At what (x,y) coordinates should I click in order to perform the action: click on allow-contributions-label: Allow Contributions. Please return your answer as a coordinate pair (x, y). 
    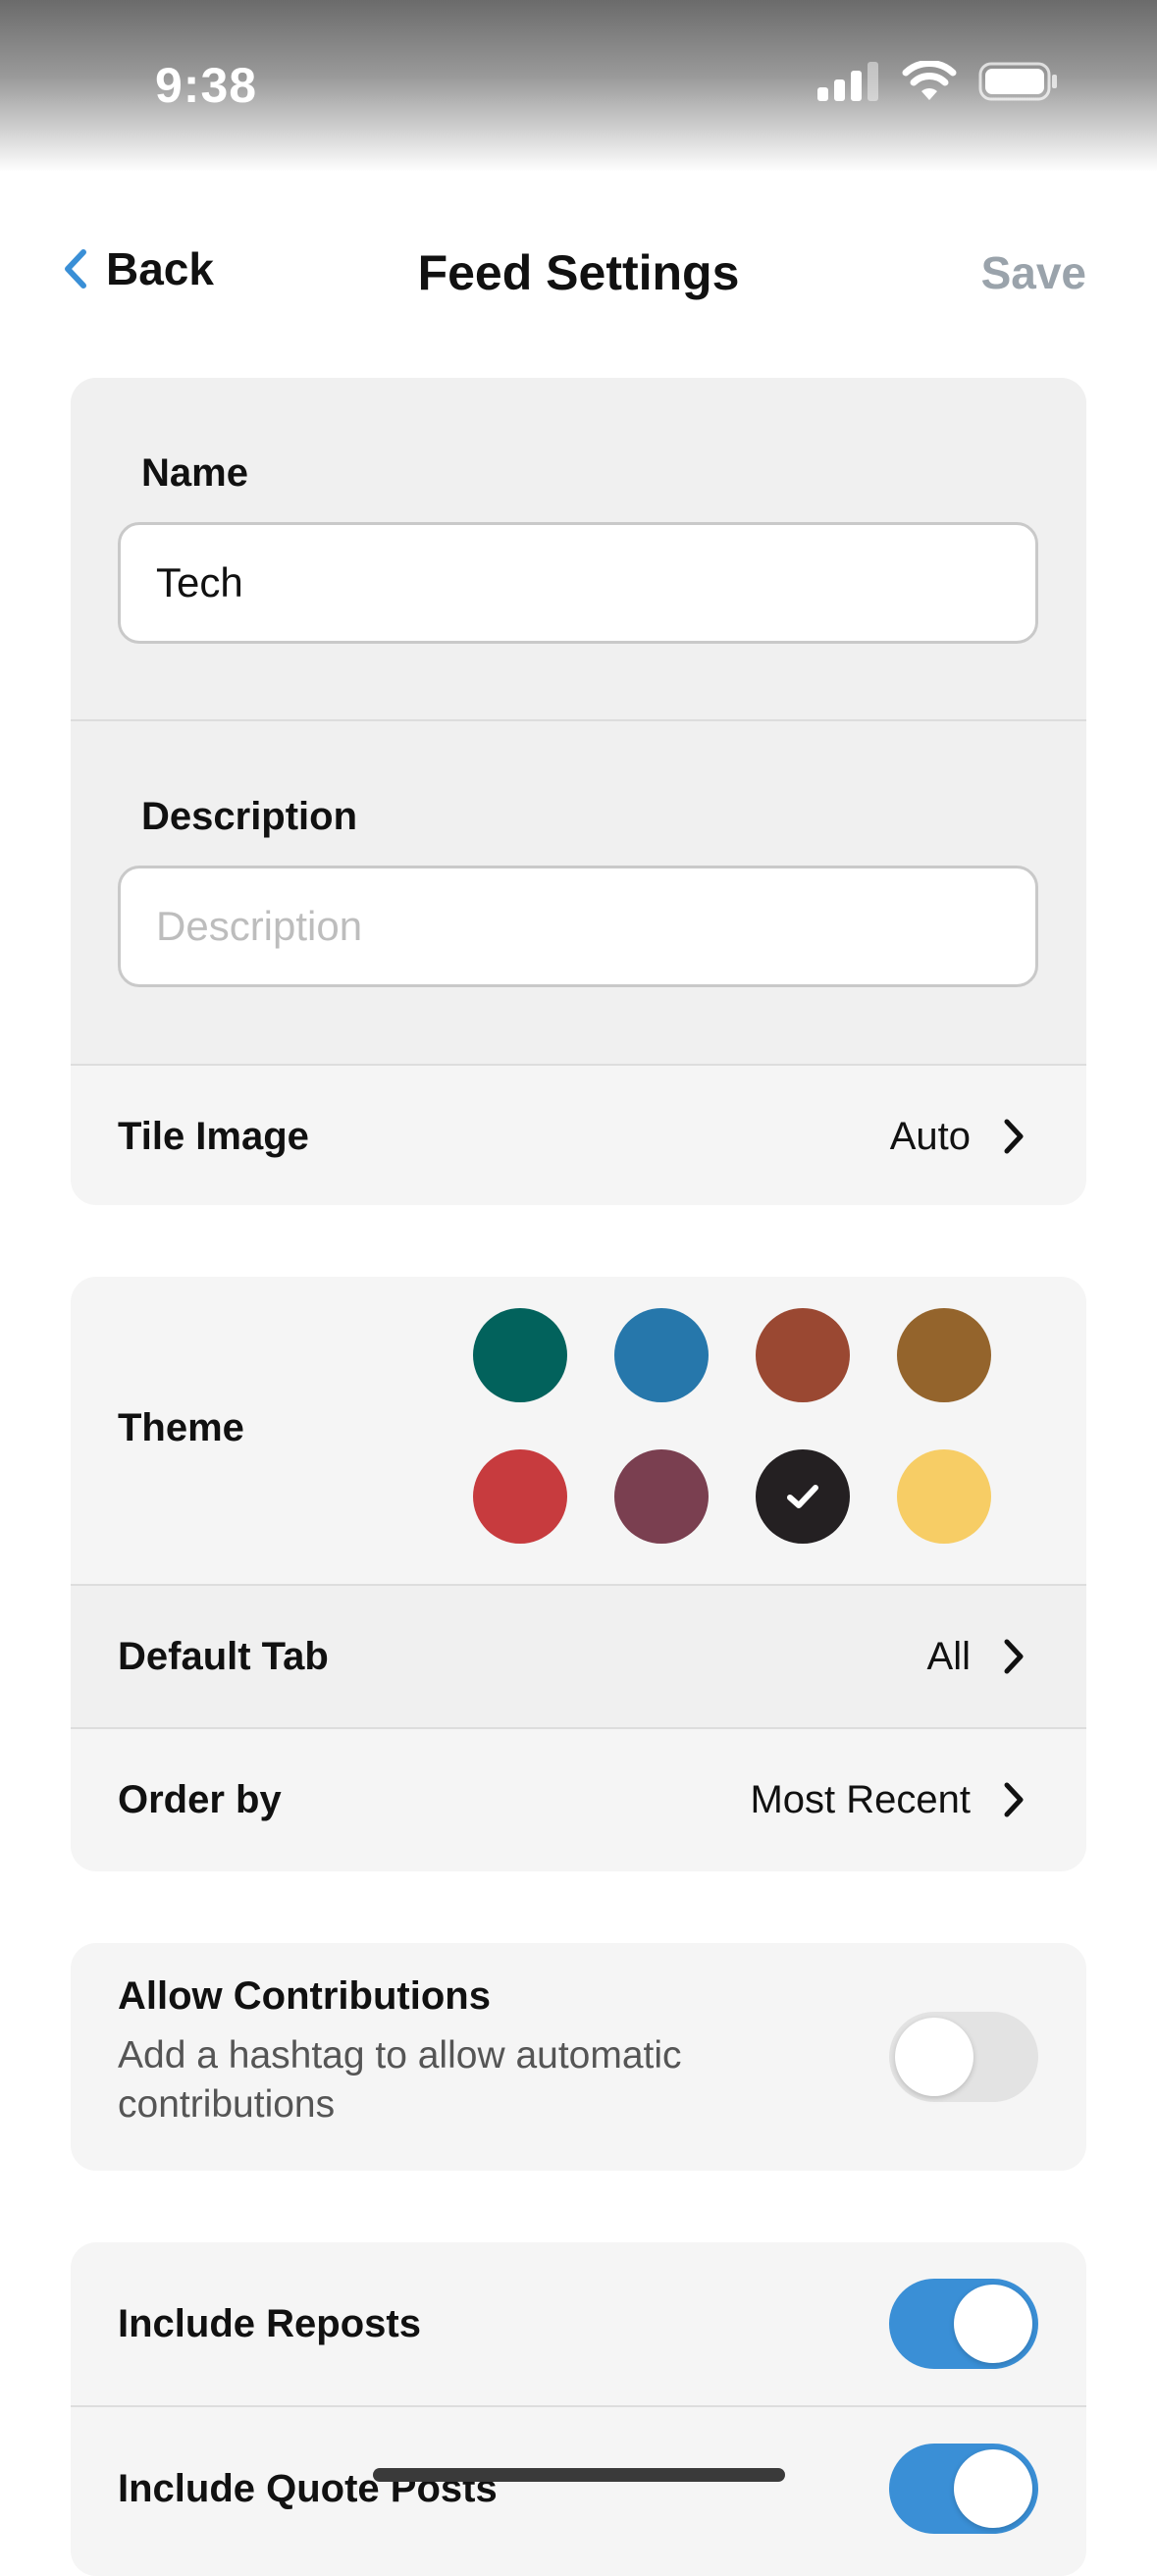
    Looking at the image, I should click on (305, 1996).